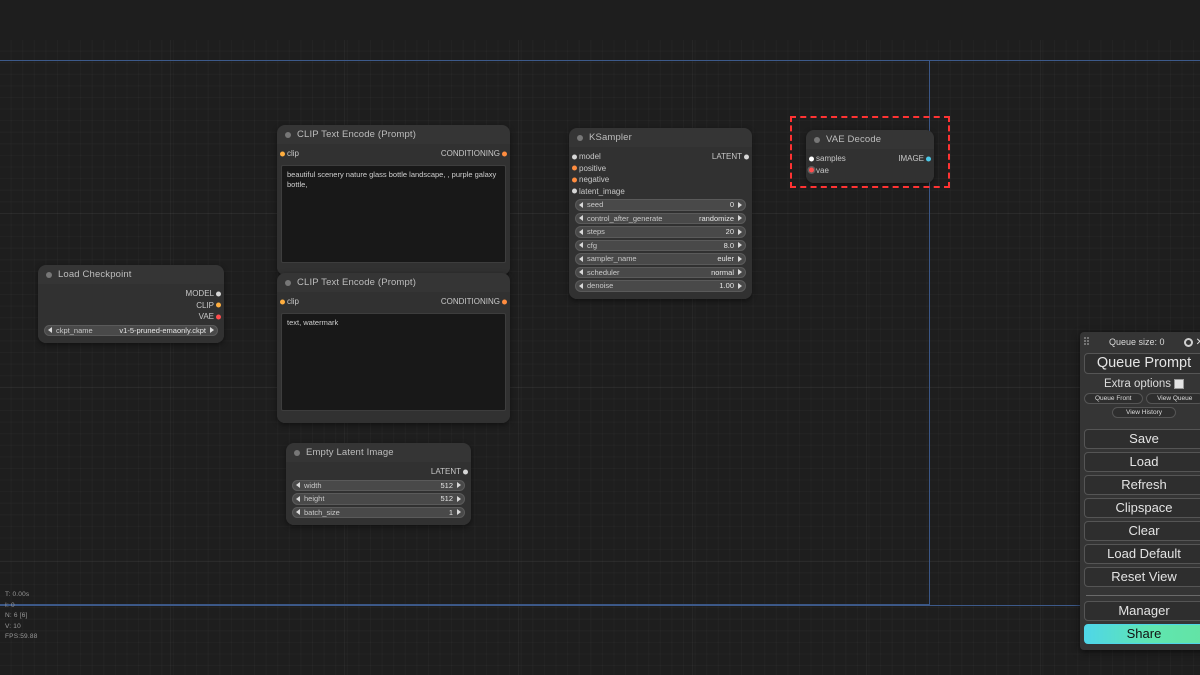 Image resolution: width=1200 pixels, height=675 pixels. I want to click on slot-row-model: model LATENT, so click(660, 157).